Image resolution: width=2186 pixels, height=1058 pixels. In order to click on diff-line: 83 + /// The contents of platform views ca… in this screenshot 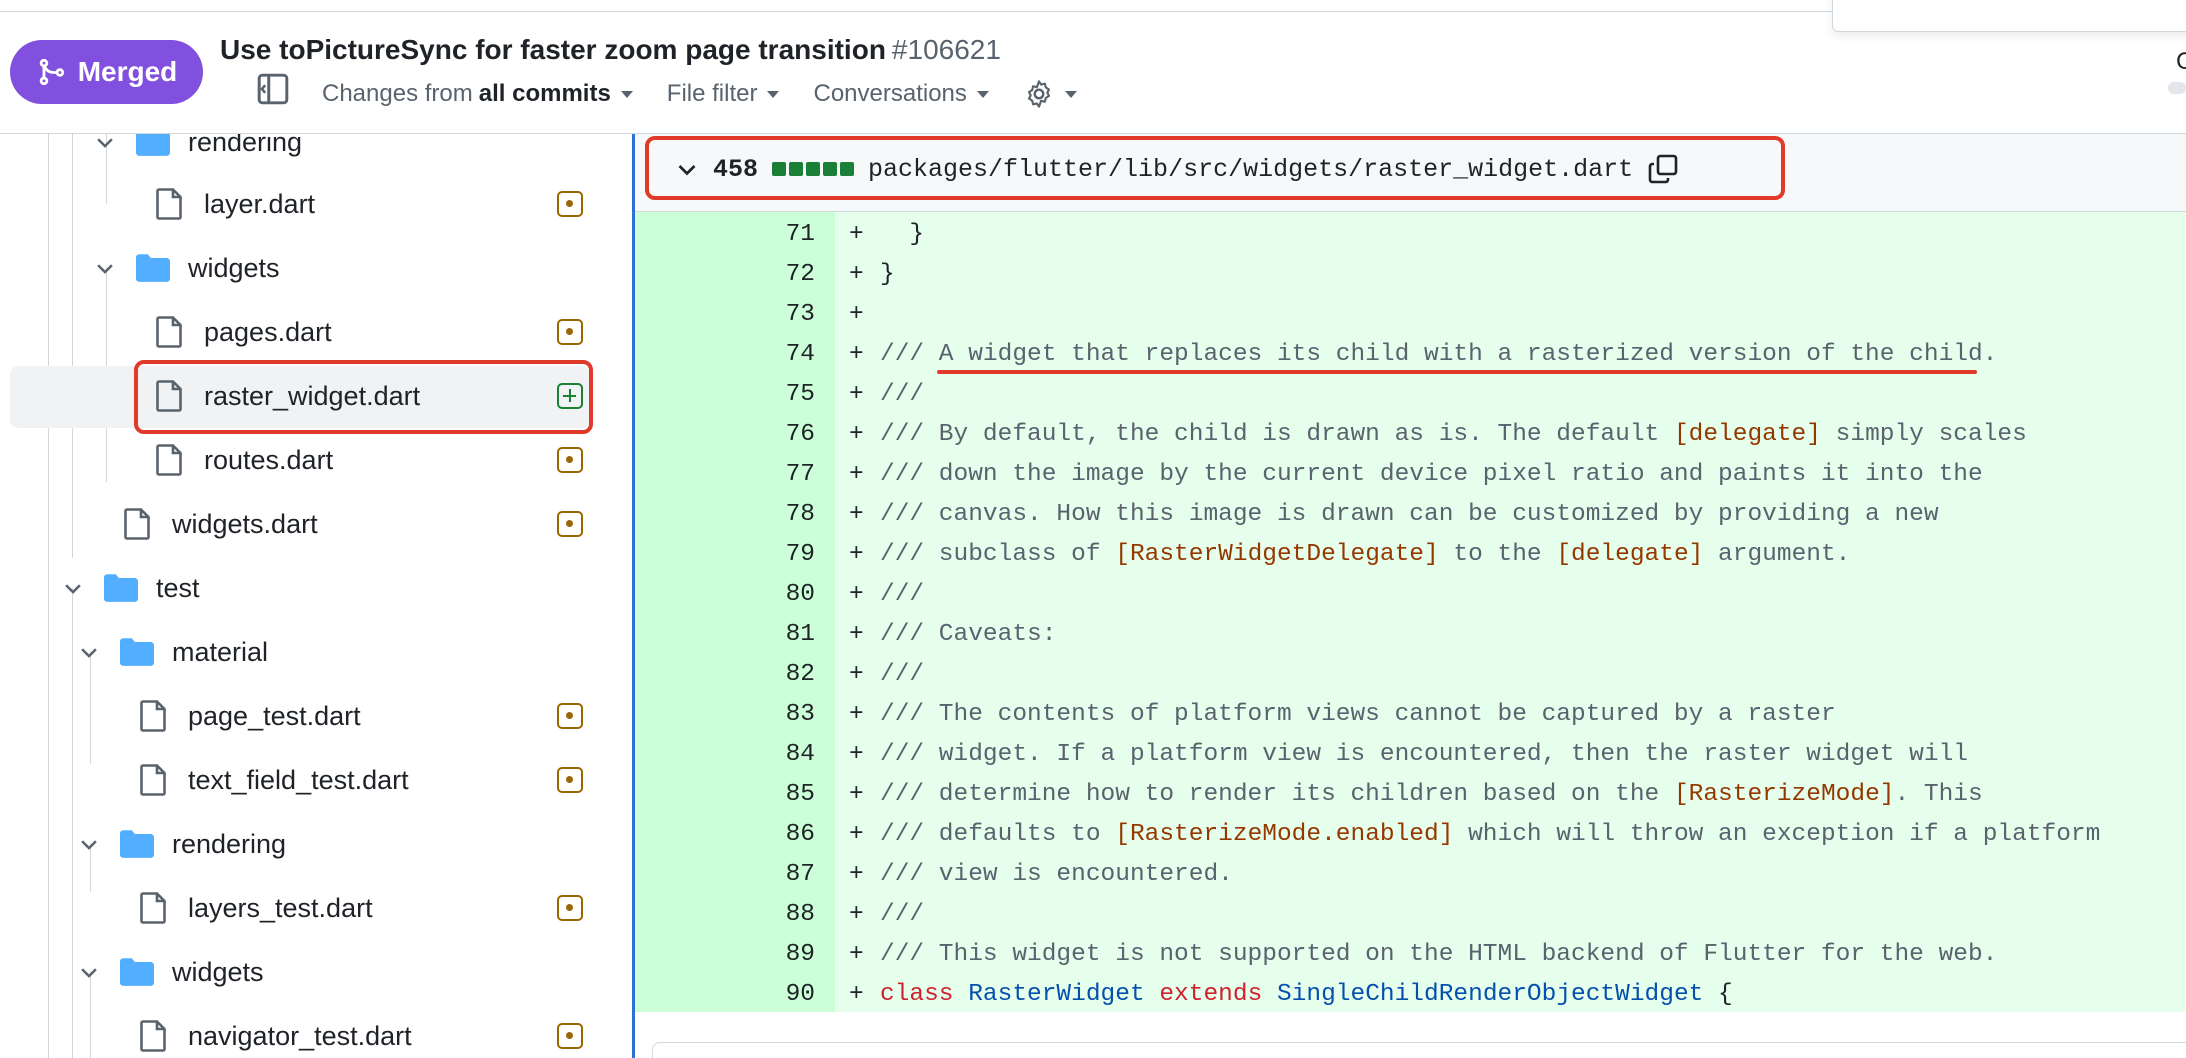, I will do `click(1410, 714)`.